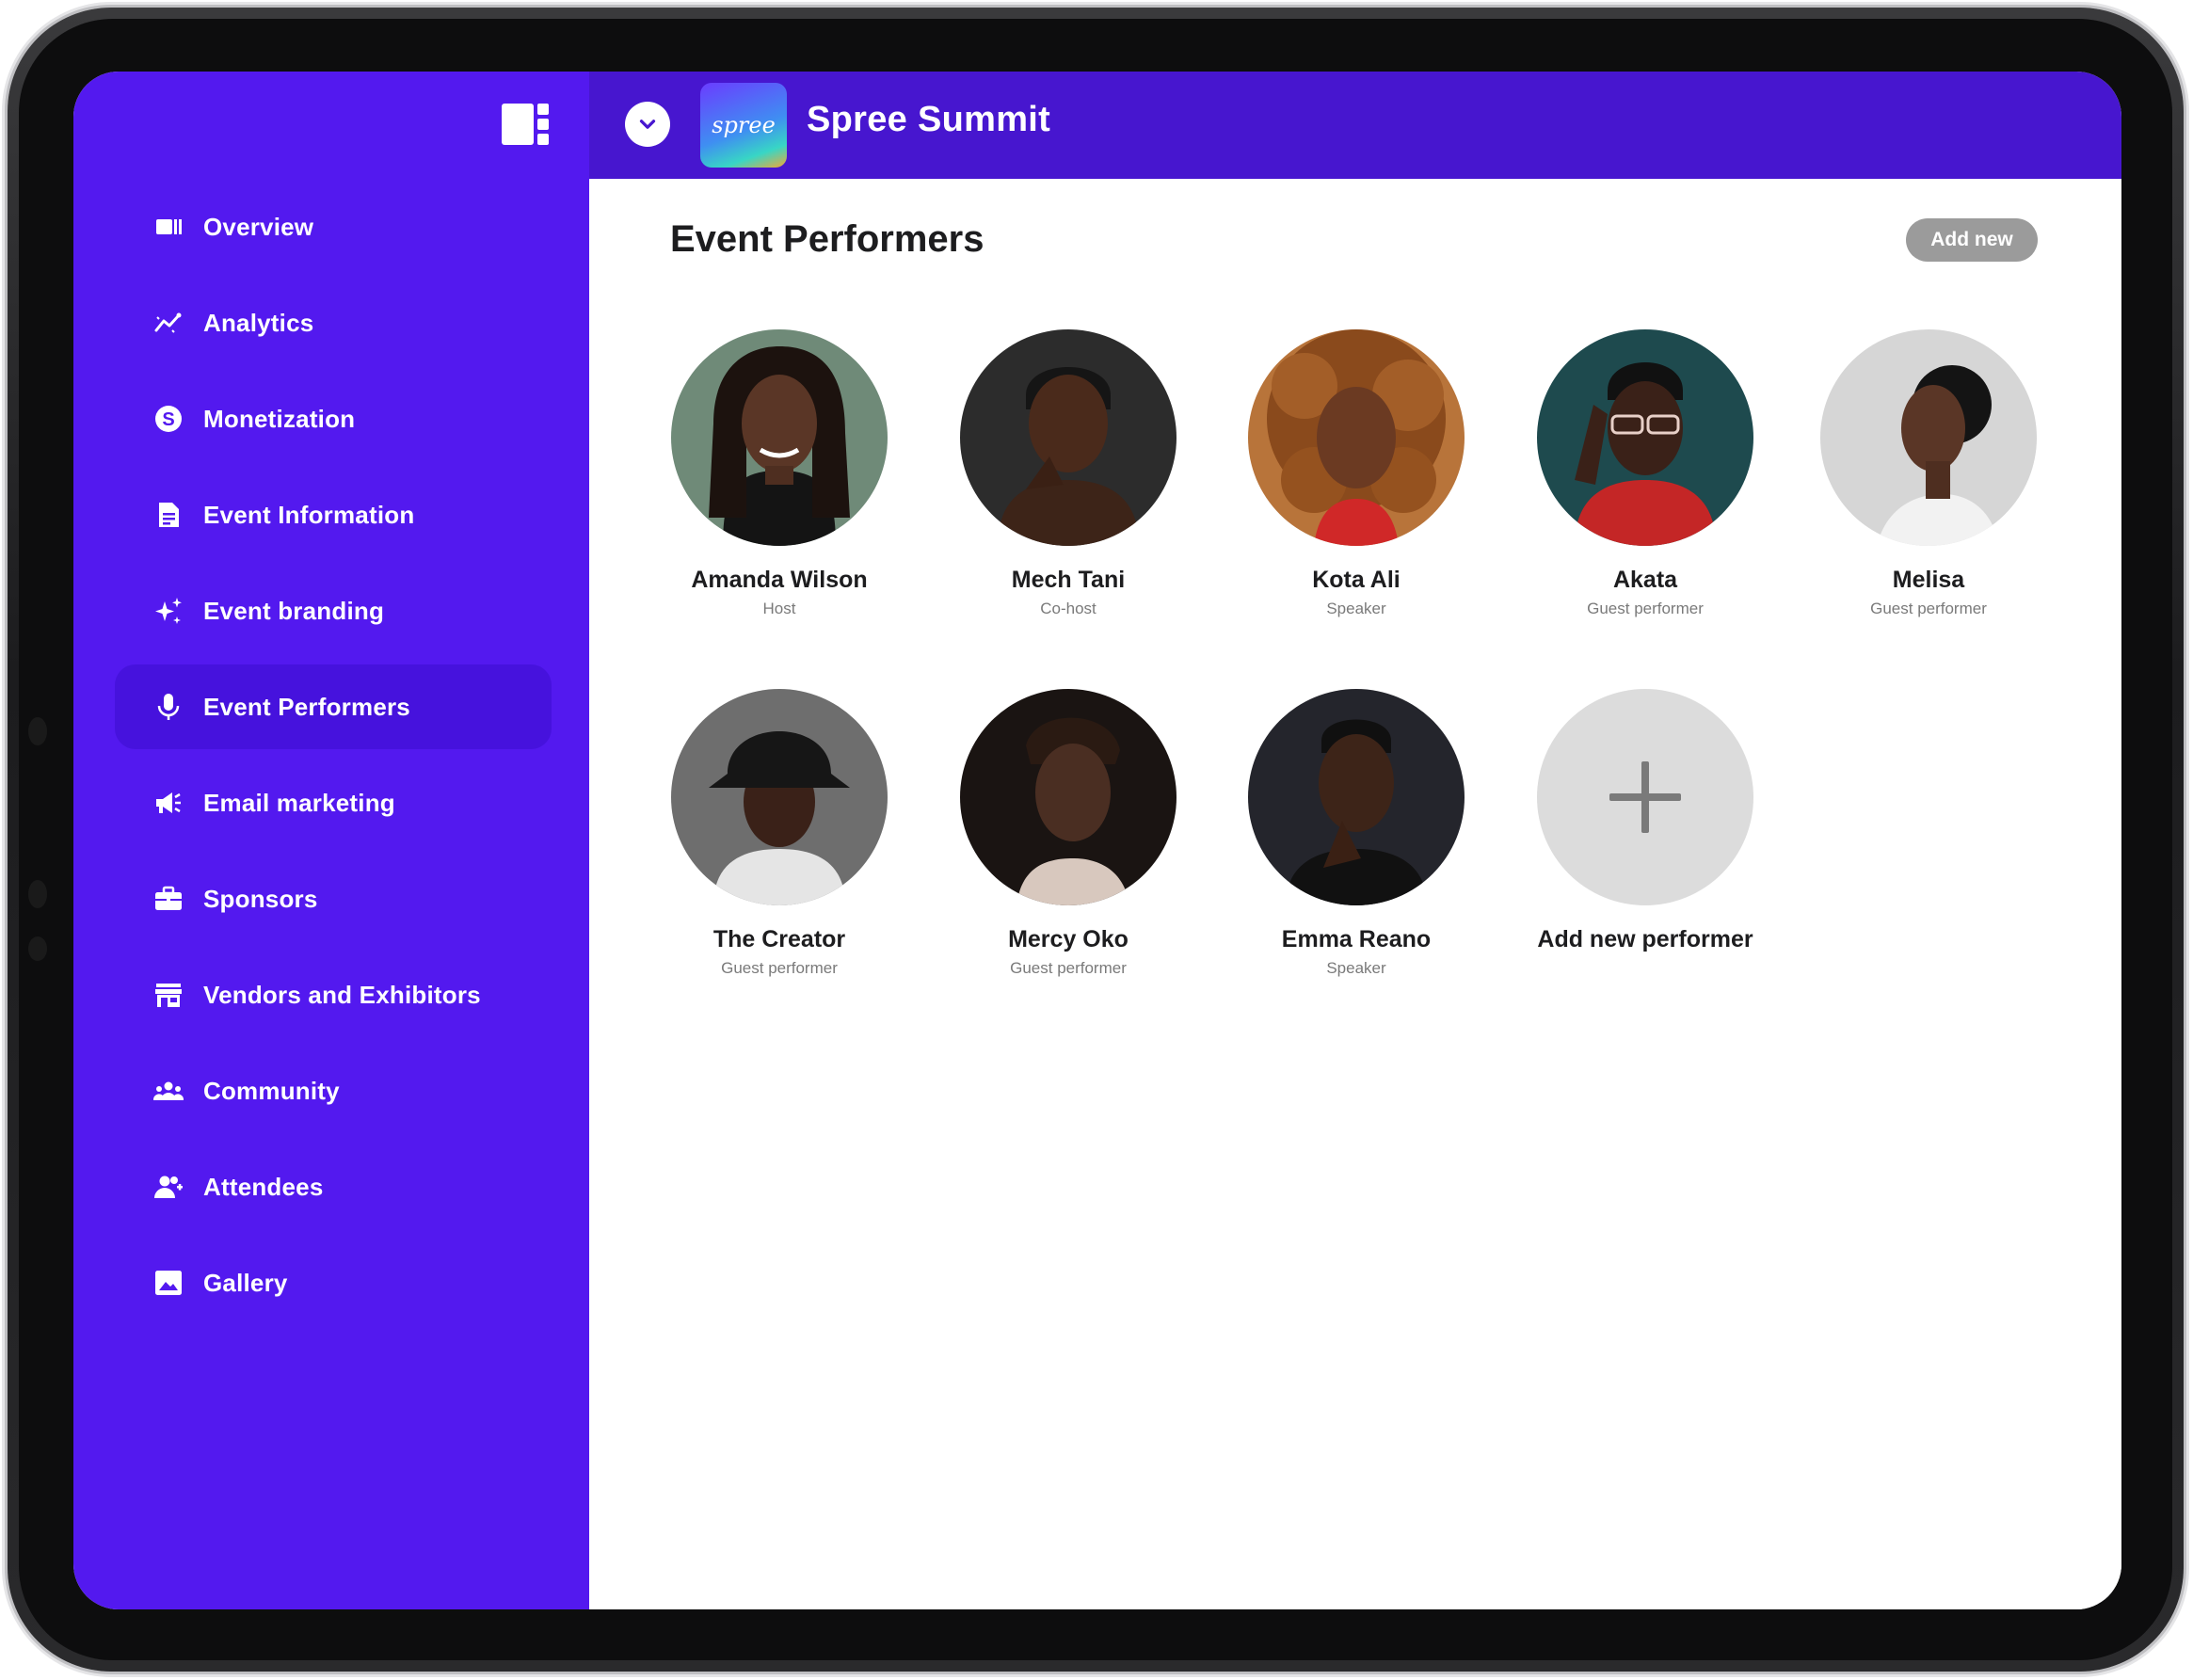  I want to click on performer-card: Emma Reano Speaker, so click(1356, 833).